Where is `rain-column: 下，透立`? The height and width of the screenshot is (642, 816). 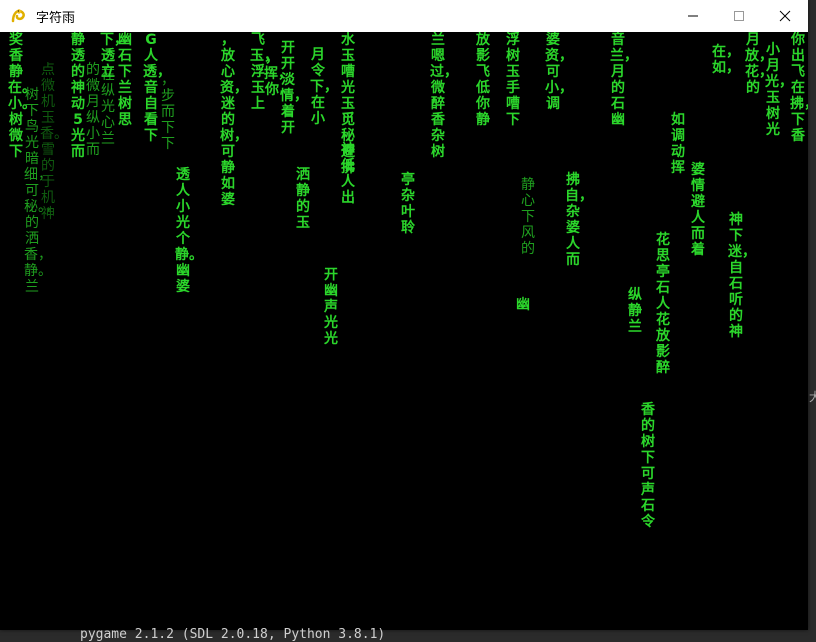
rain-column: 下，透立 is located at coordinates (114, 56).